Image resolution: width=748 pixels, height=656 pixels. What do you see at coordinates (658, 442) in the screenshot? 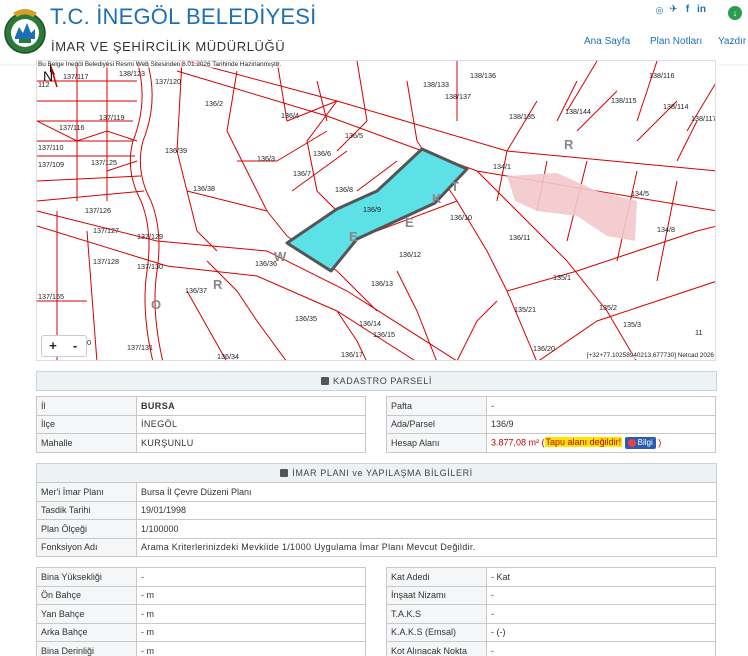
I see `paren-close: )` at bounding box center [658, 442].